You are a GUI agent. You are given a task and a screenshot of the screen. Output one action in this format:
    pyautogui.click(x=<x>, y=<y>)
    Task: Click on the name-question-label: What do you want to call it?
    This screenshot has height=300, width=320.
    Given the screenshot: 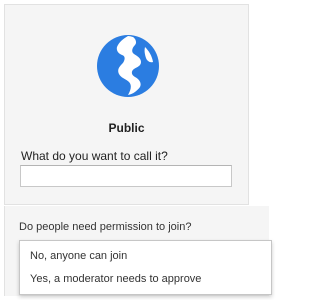 What is the action you would take?
    pyautogui.click(x=94, y=156)
    